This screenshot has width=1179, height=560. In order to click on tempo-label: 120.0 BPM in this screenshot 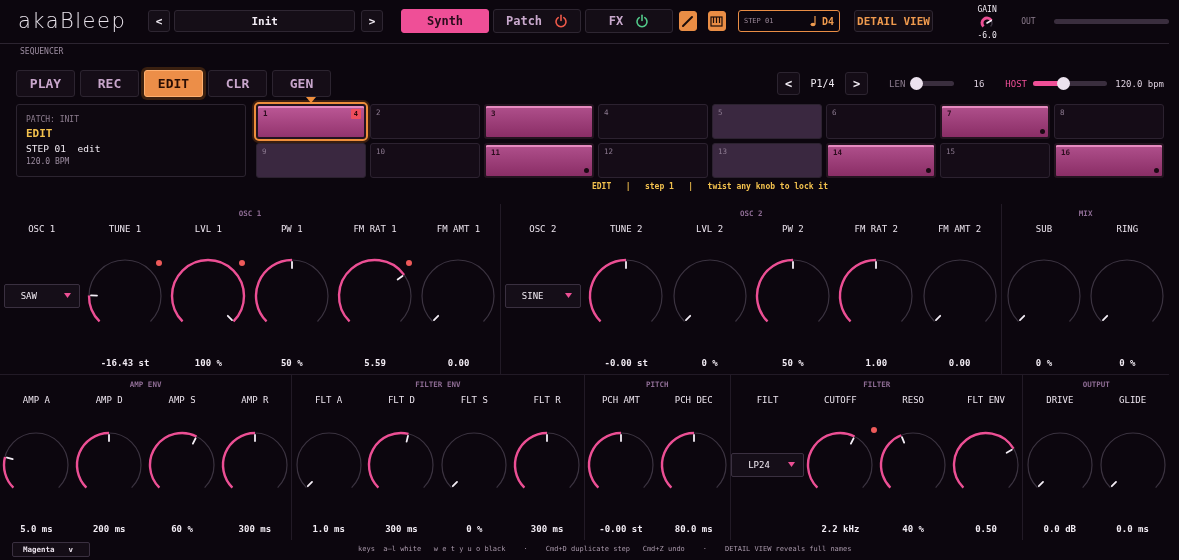, I will do `click(48, 161)`.